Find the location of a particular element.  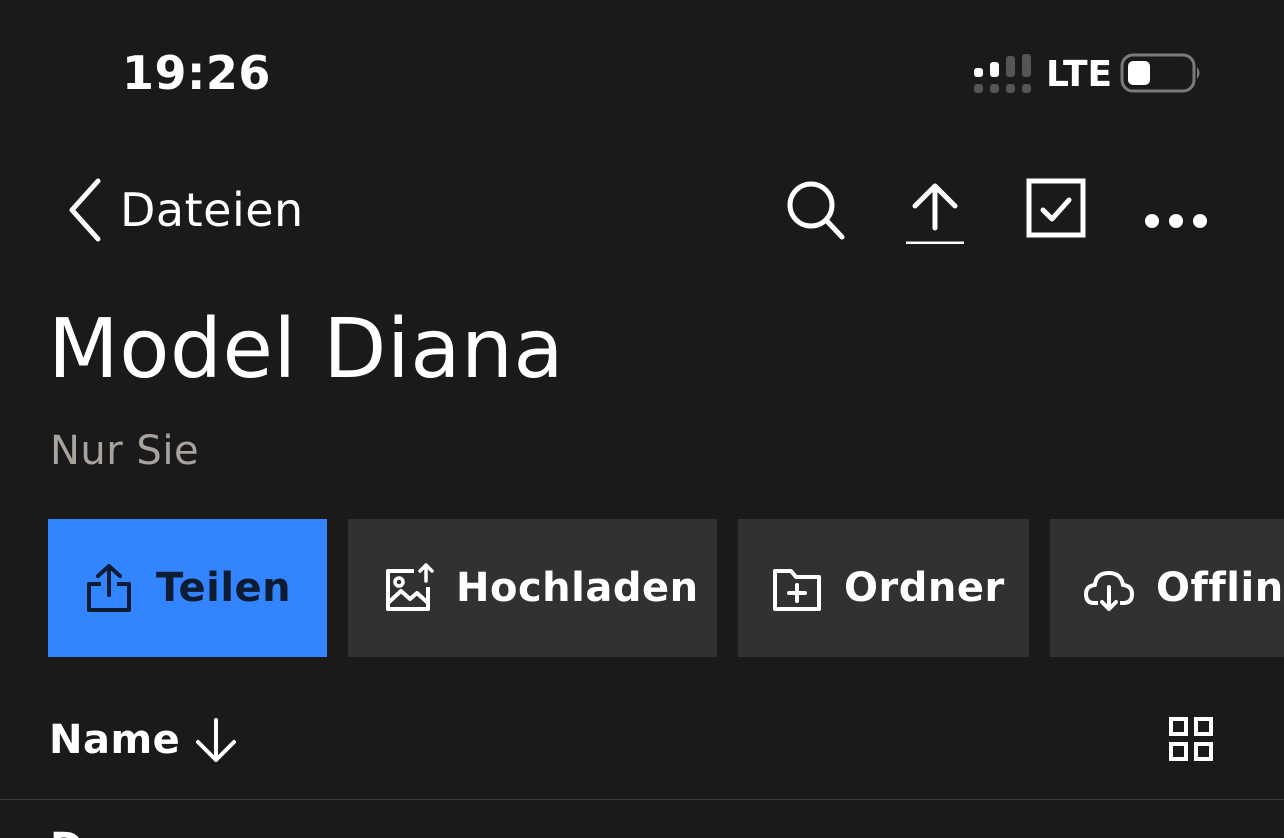

upload-photo-button: Hochladen is located at coordinates (532, 588).